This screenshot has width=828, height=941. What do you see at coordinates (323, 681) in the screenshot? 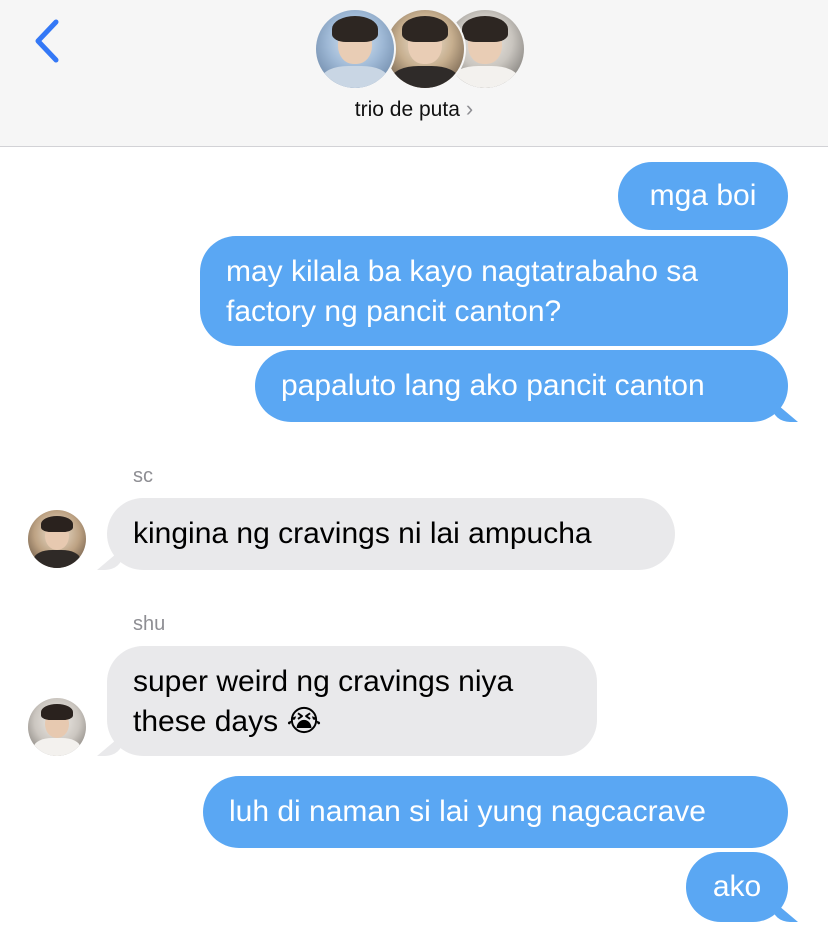
I see `message-text-line: super weird ng cravings niya` at bounding box center [323, 681].